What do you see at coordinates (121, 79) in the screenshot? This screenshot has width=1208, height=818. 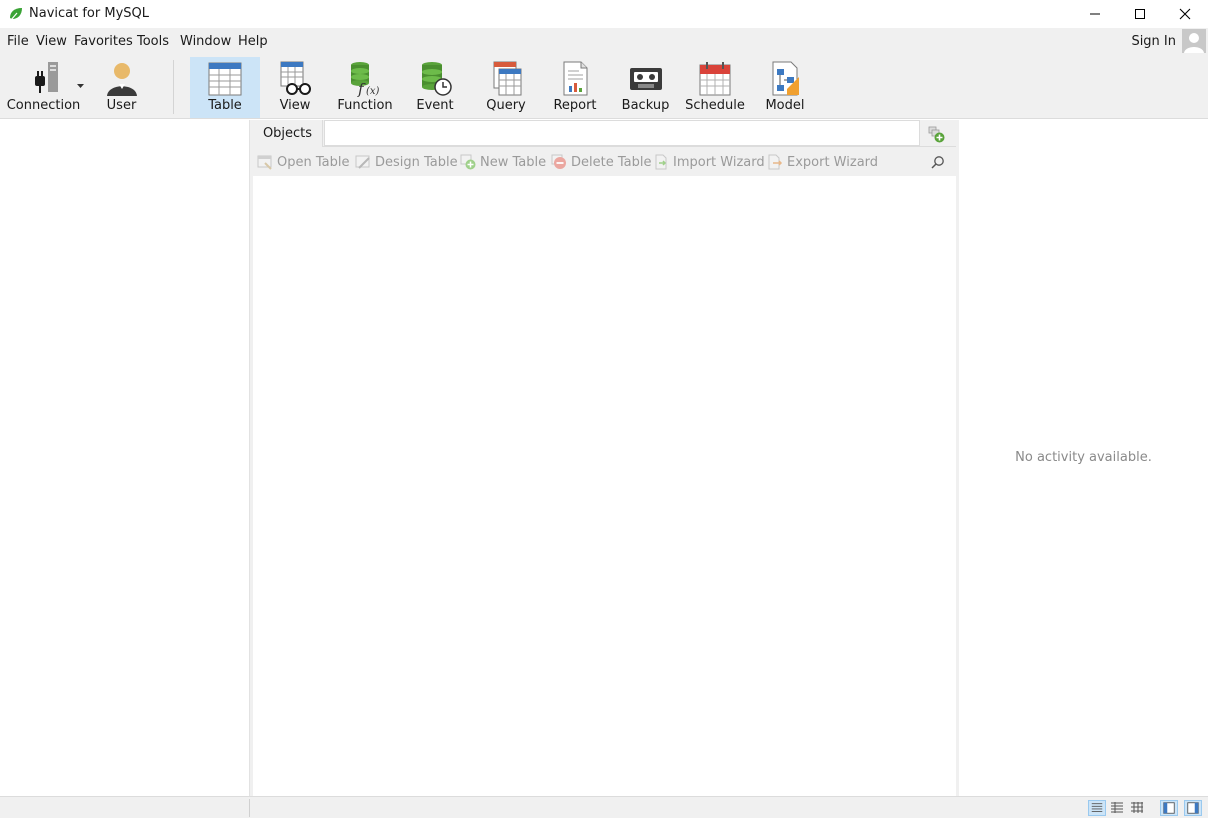 I see `user-icon` at bounding box center [121, 79].